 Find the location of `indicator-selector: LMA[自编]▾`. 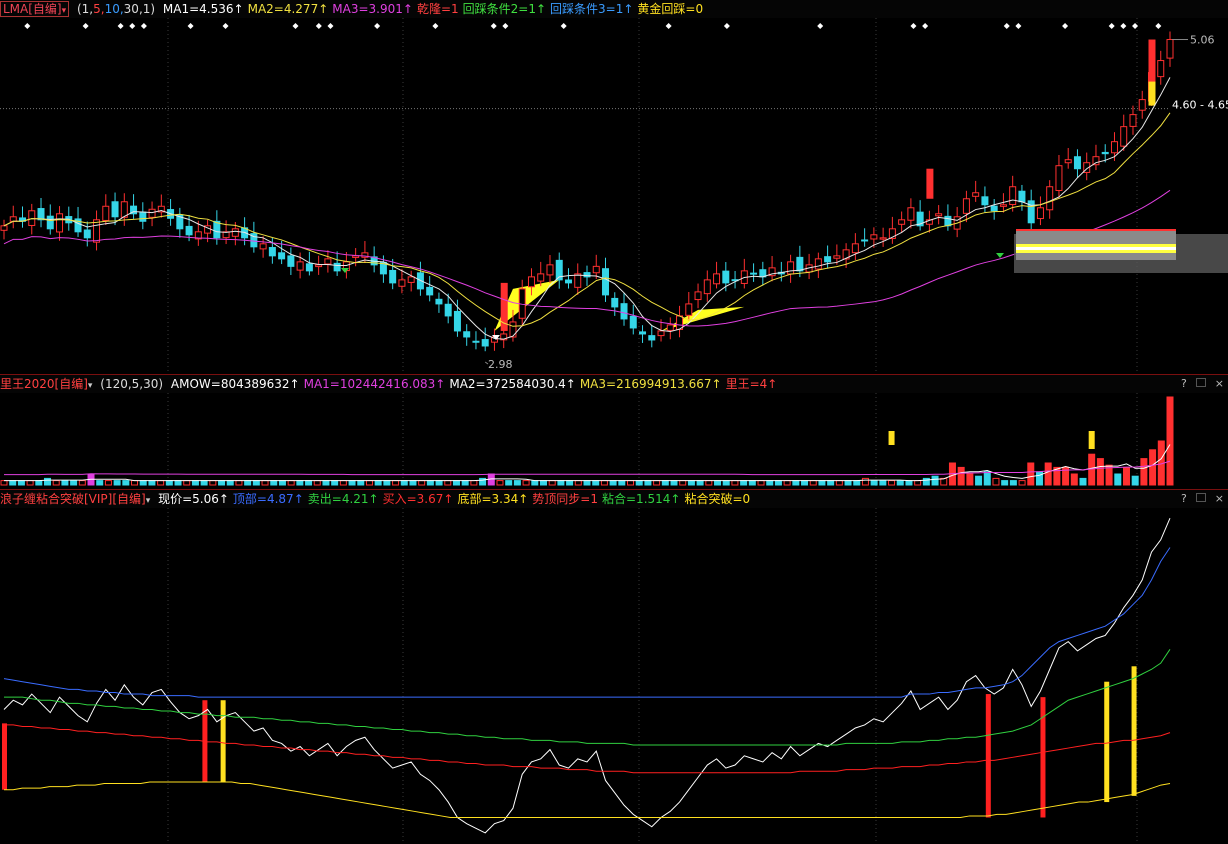

indicator-selector: LMA[自编]▾ is located at coordinates (35, 9).